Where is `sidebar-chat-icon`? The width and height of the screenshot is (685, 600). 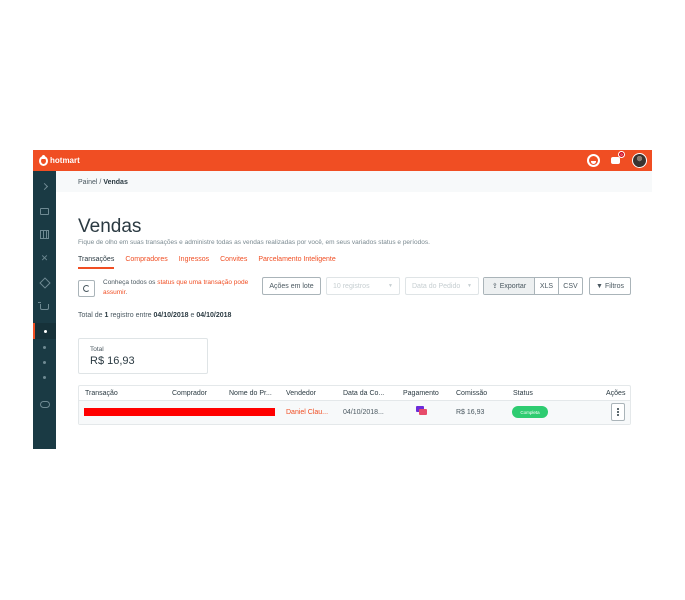
sidebar-chat-icon is located at coordinates (44, 404).